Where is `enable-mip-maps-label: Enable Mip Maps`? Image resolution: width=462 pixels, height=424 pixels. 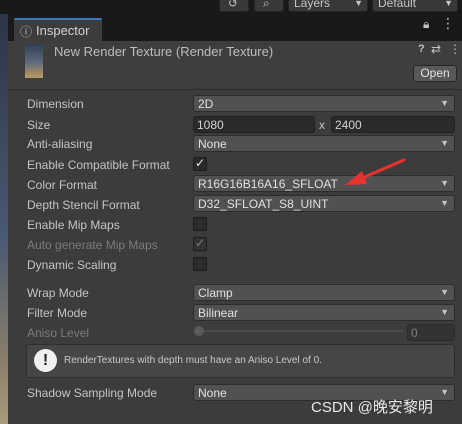
enable-mip-maps-label: Enable Mip Maps is located at coordinates (73, 225).